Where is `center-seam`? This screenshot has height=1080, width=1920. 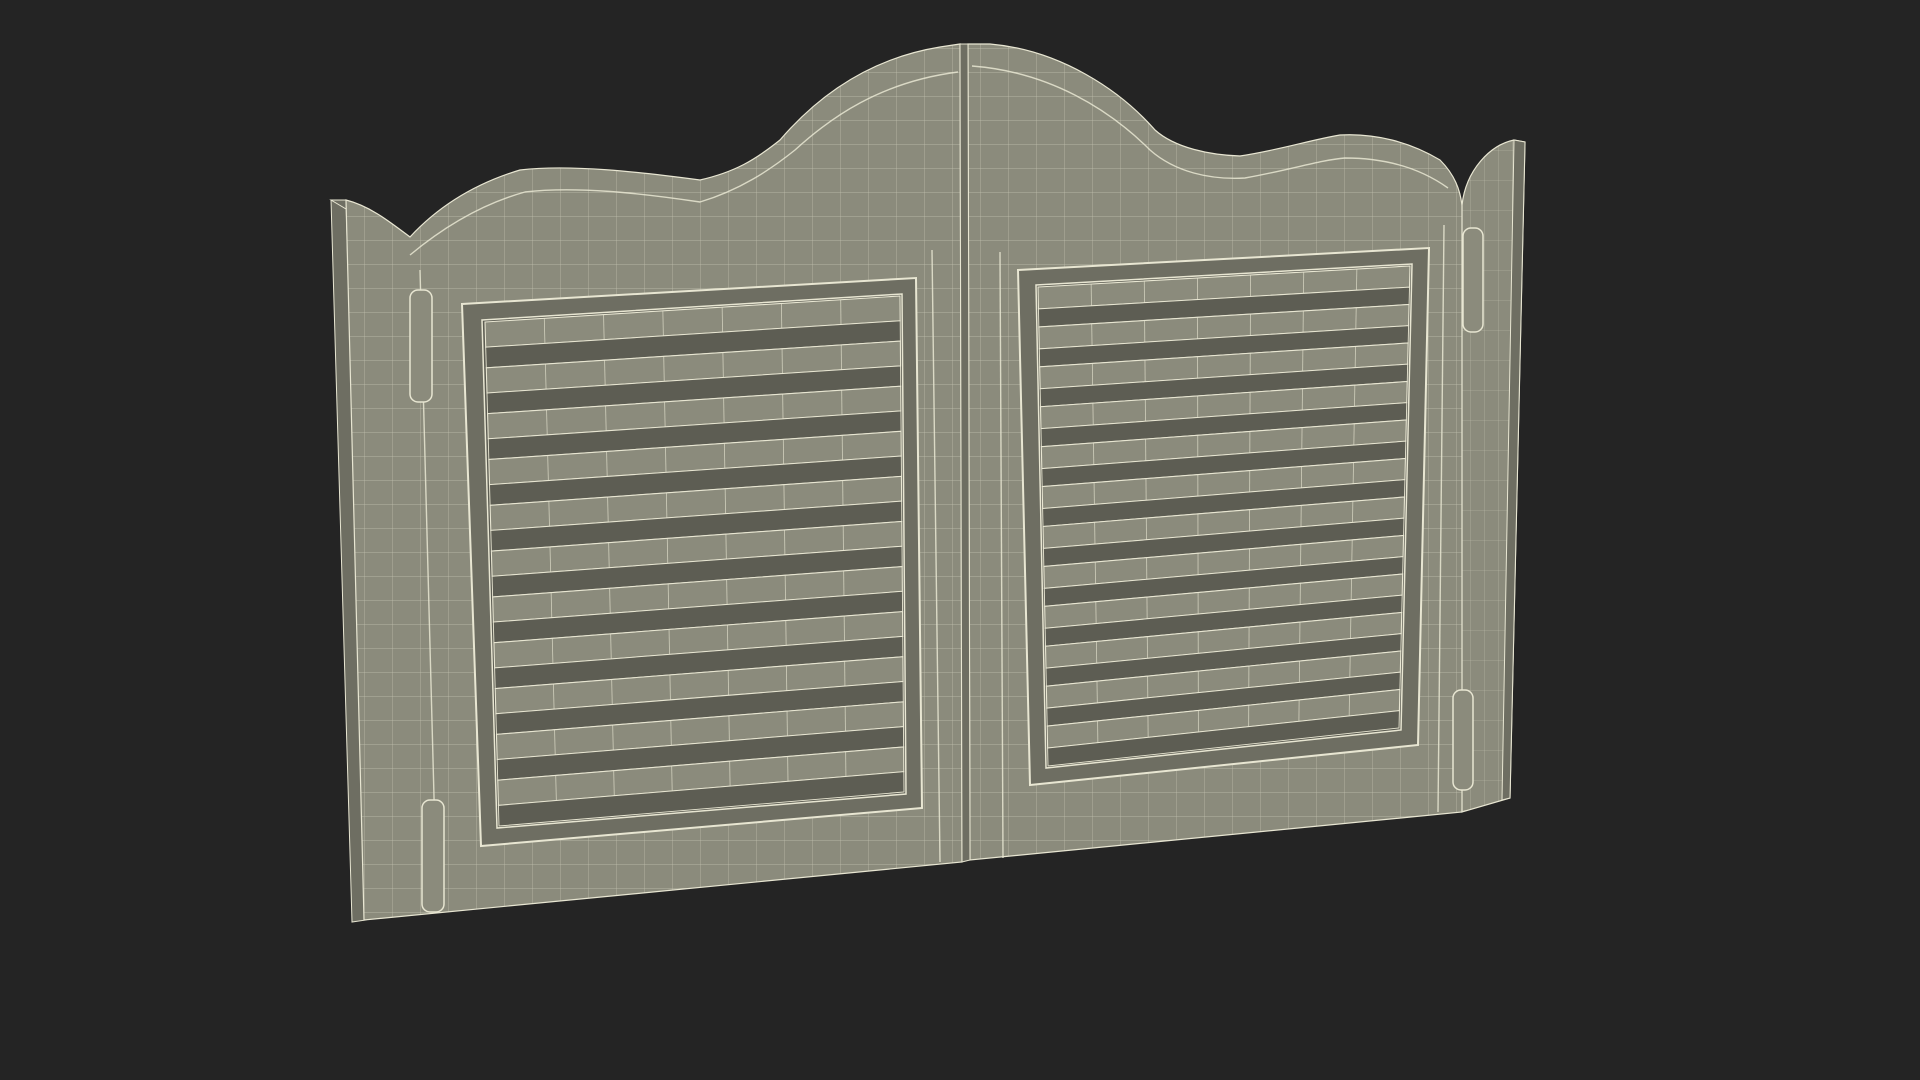 center-seam is located at coordinates (965, 453).